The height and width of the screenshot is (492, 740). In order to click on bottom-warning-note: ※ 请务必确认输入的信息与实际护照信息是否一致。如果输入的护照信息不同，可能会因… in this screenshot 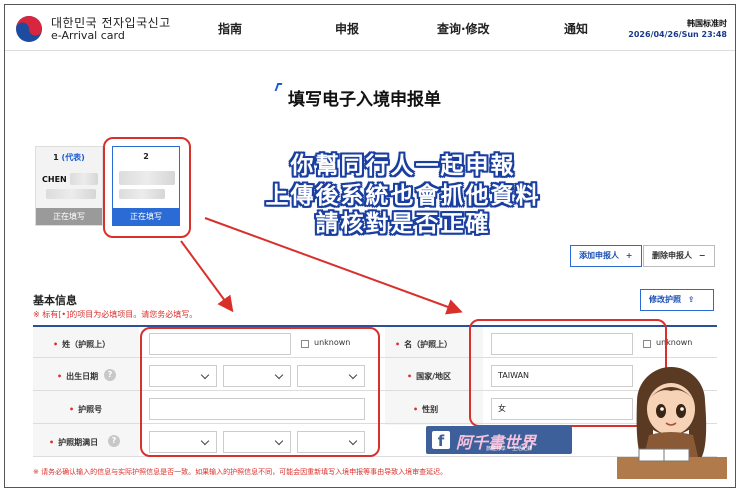, I will do `click(240, 472)`.